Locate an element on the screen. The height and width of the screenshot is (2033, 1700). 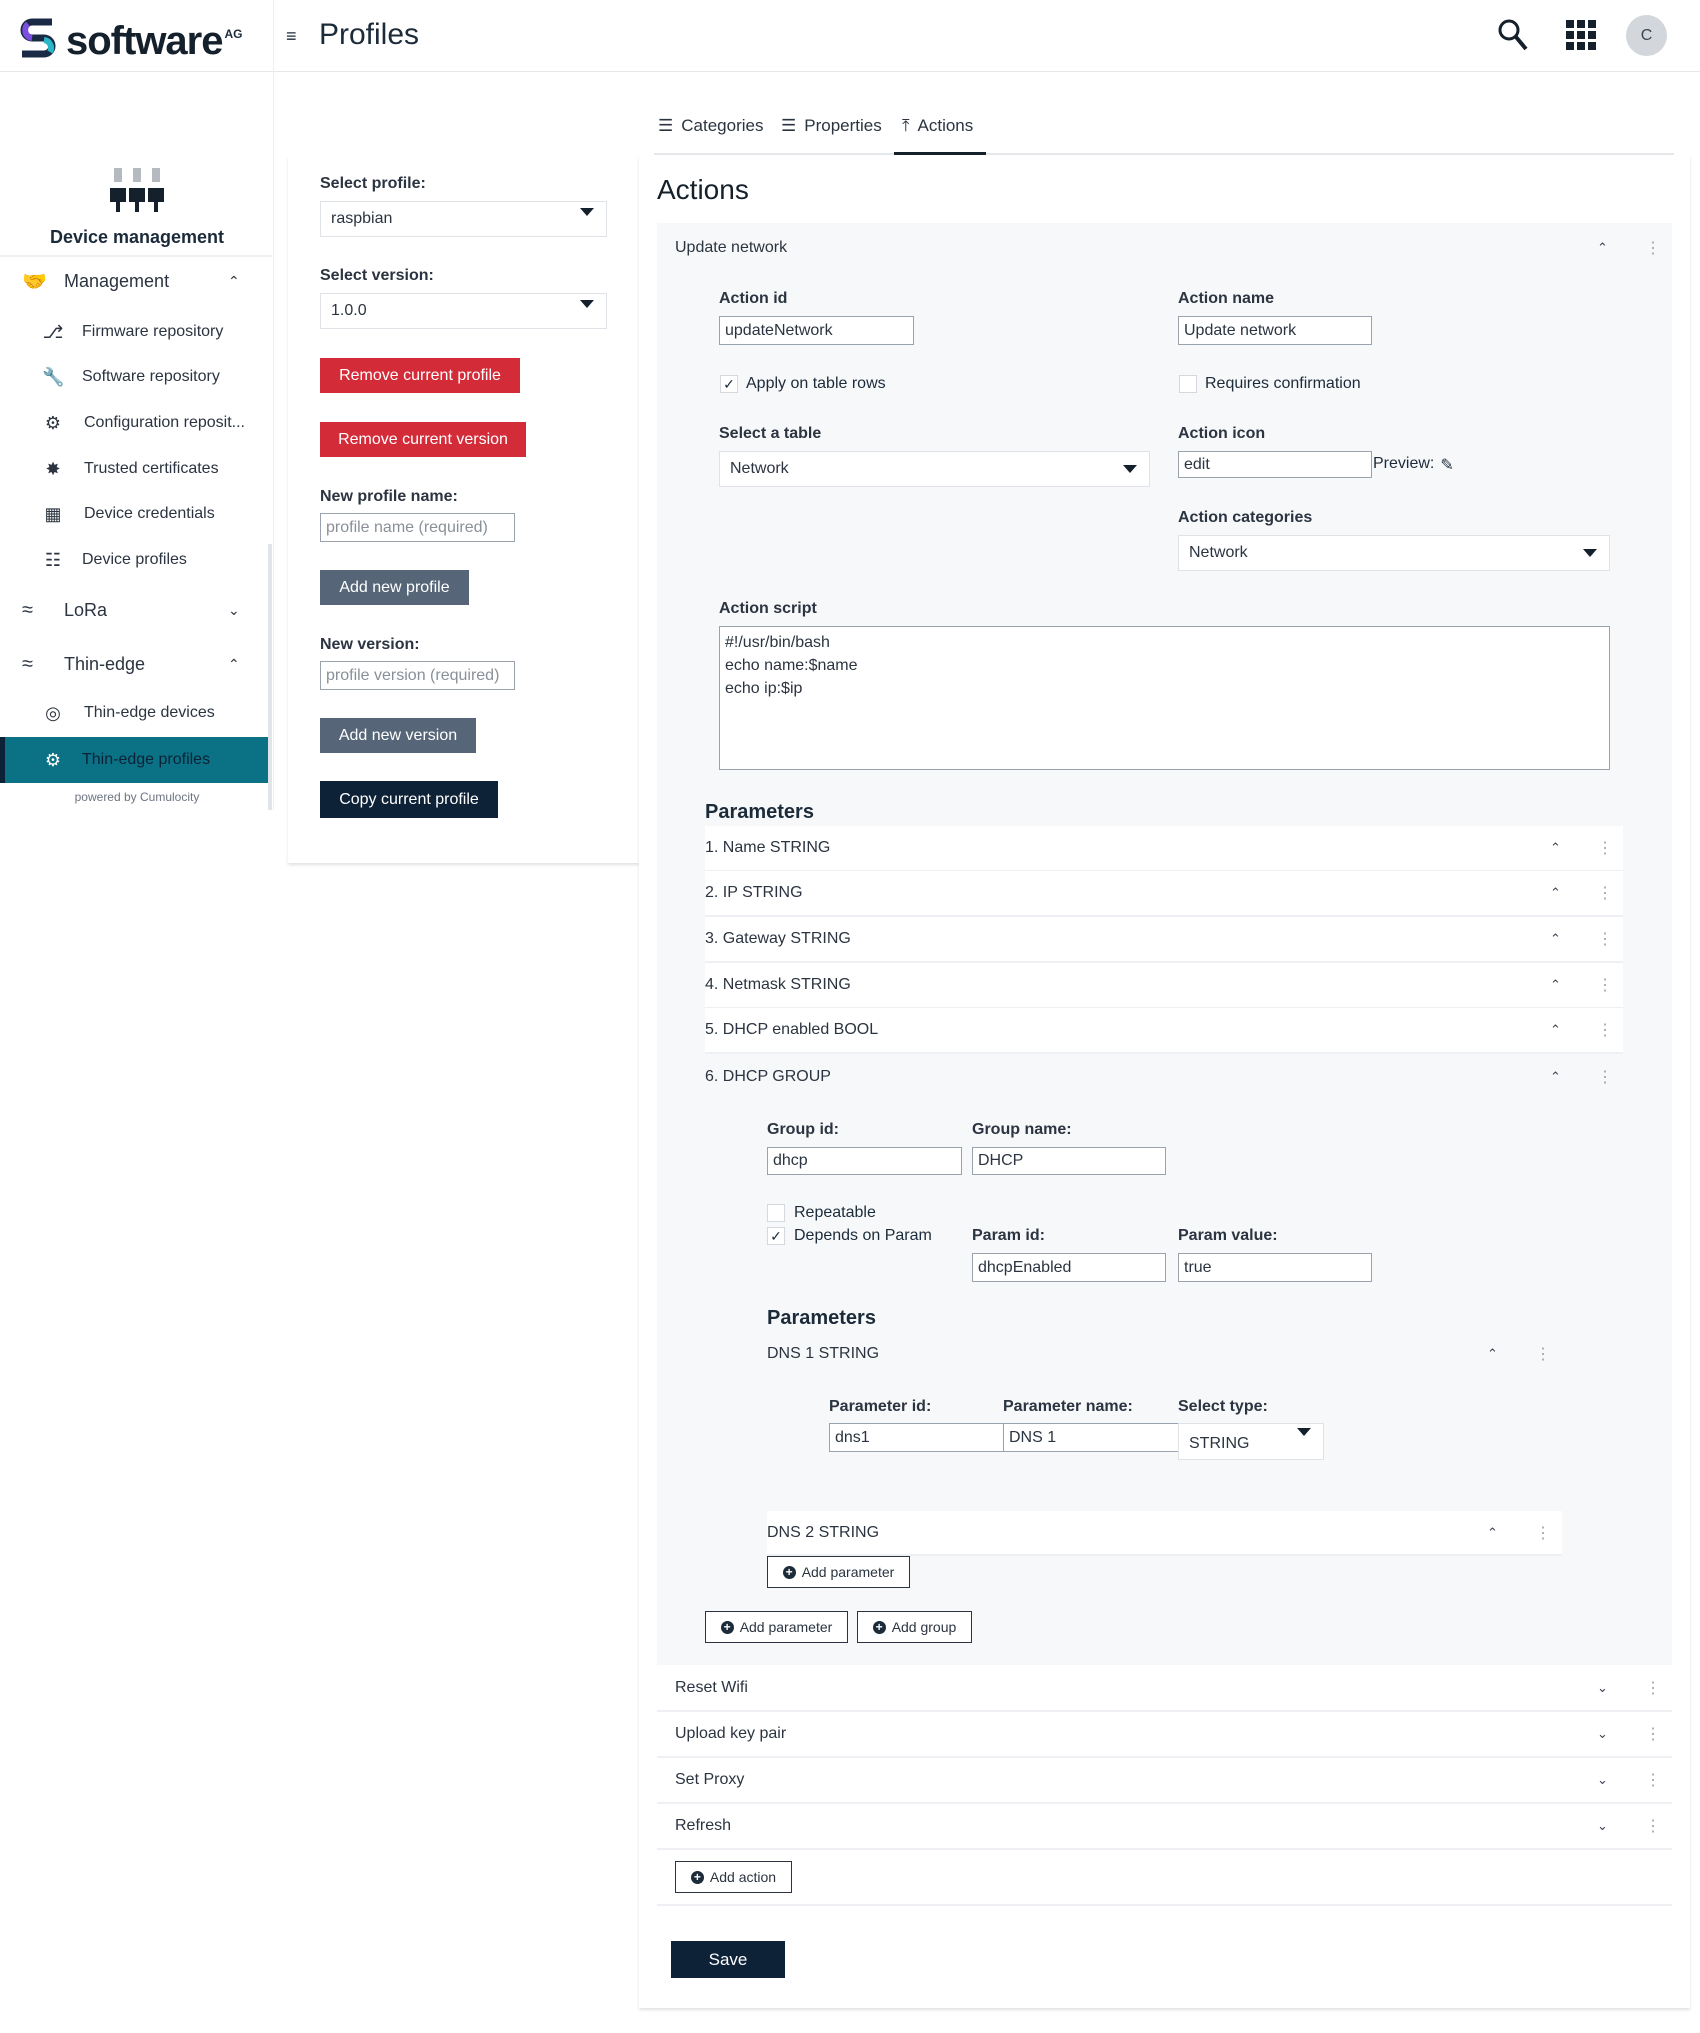
software-icon: 🔧 is located at coordinates (53, 376).